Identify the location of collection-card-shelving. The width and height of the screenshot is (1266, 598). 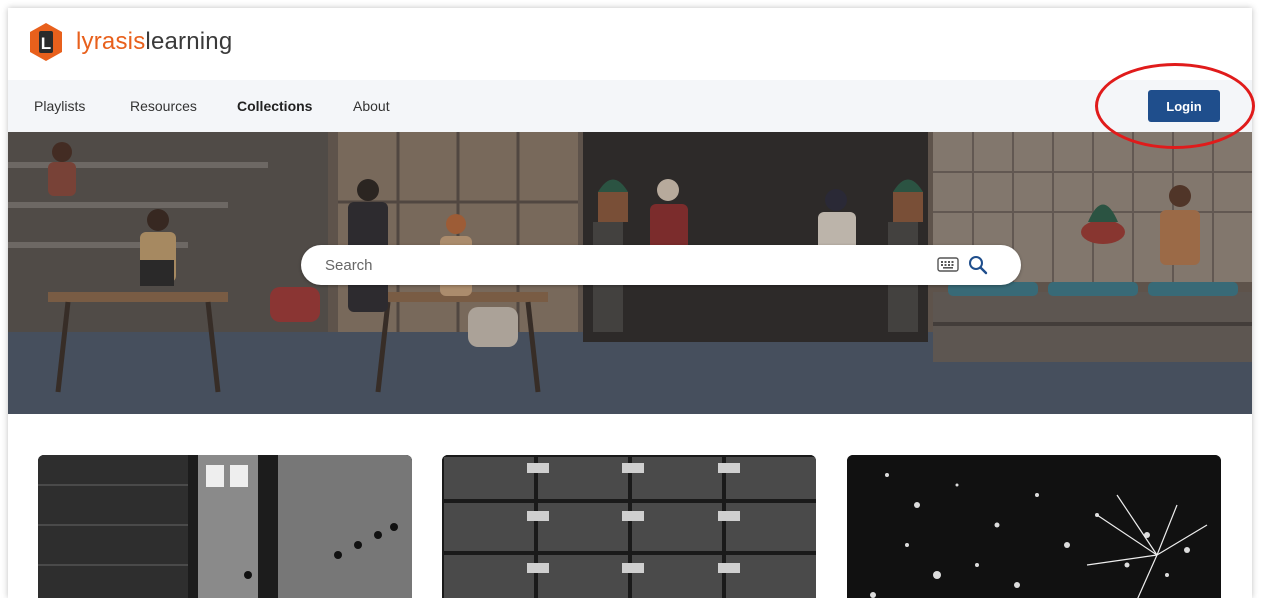
(225, 526).